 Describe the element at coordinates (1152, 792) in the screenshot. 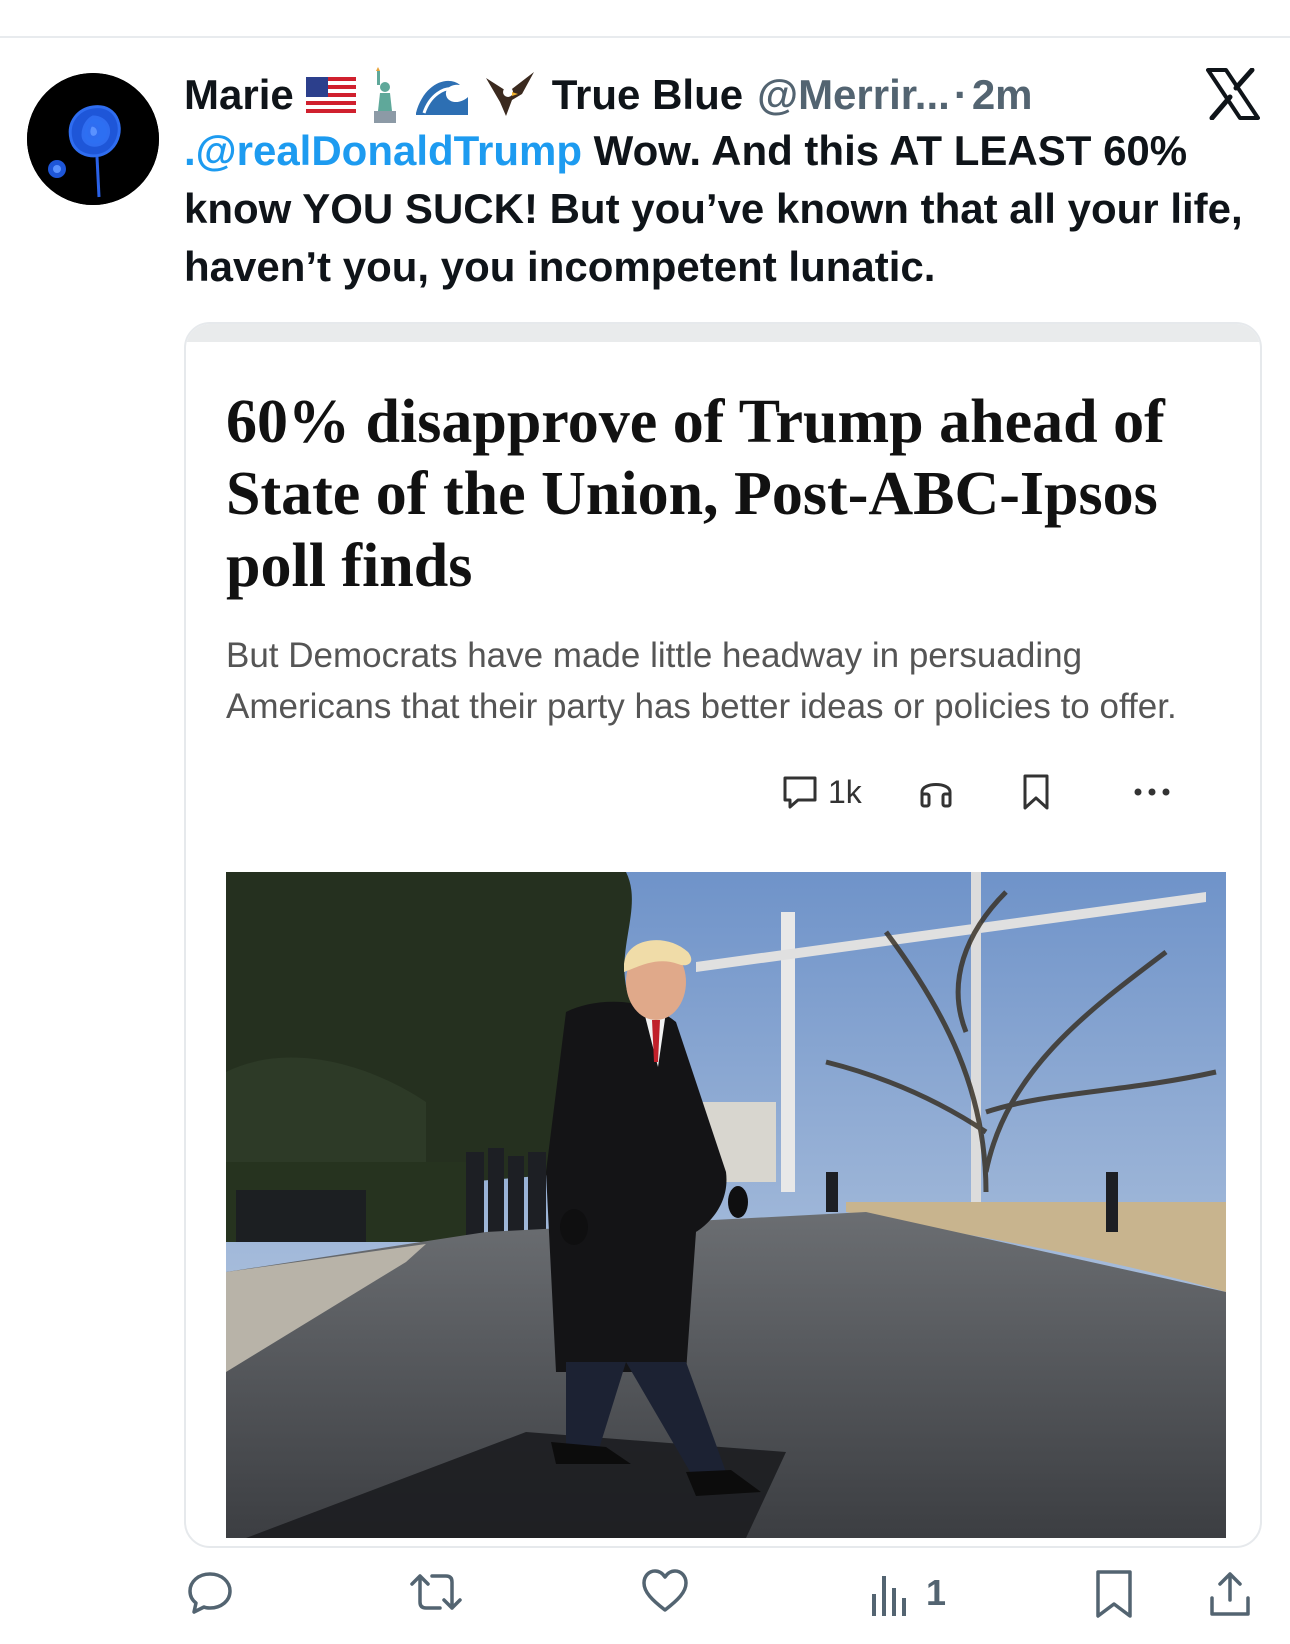

I see `more-icon` at that location.